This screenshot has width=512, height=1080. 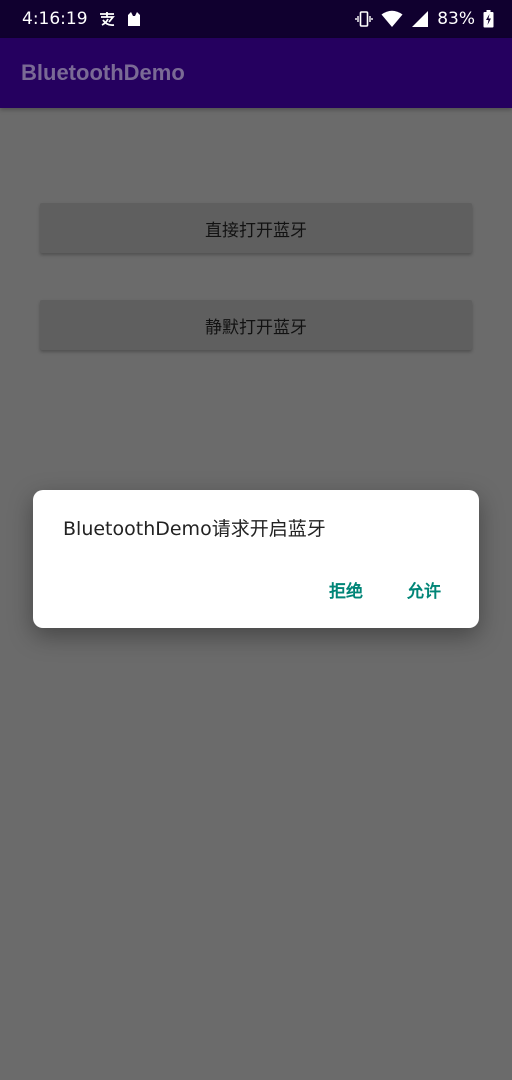 What do you see at coordinates (194, 529) in the screenshot?
I see `dialog-message: BluetoothDemo请求开启蓝牙` at bounding box center [194, 529].